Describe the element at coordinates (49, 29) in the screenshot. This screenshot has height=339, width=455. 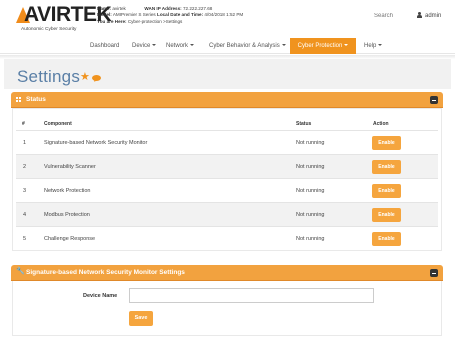
I see `brand-tagline: Autonomic Cyber Security` at that location.